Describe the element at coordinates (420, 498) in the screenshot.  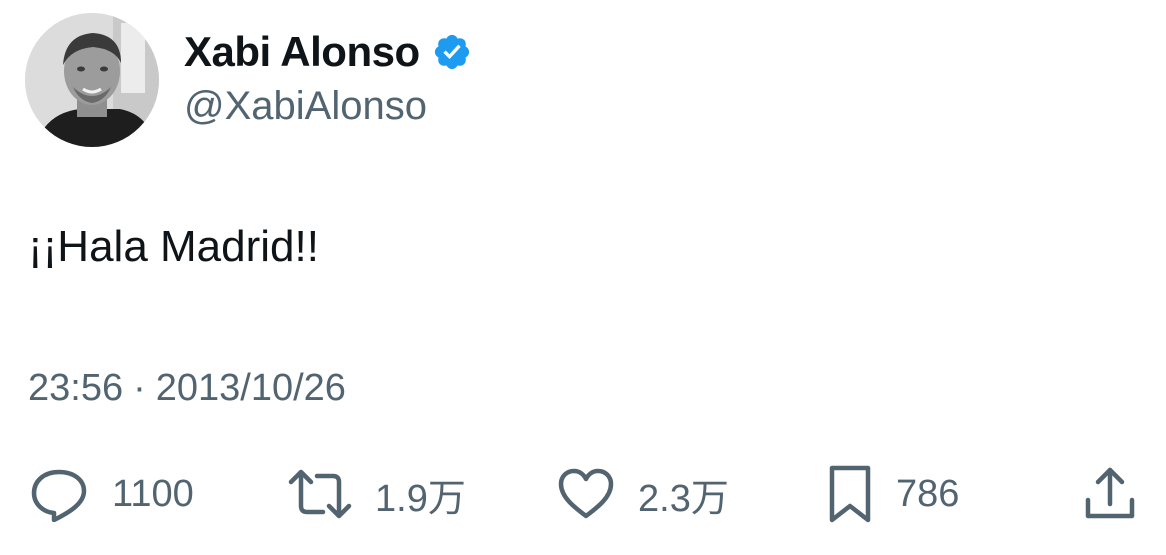
I see `retweet-count: 1.9万` at that location.